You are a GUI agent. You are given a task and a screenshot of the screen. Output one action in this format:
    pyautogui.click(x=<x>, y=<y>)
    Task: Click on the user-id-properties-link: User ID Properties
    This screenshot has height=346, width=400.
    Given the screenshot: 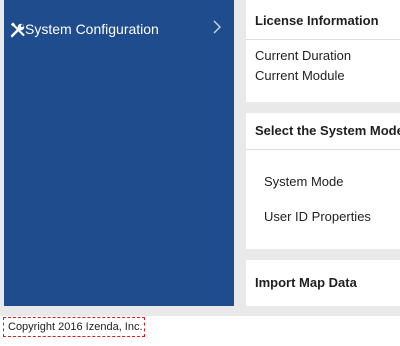 What is the action you would take?
    pyautogui.click(x=317, y=217)
    